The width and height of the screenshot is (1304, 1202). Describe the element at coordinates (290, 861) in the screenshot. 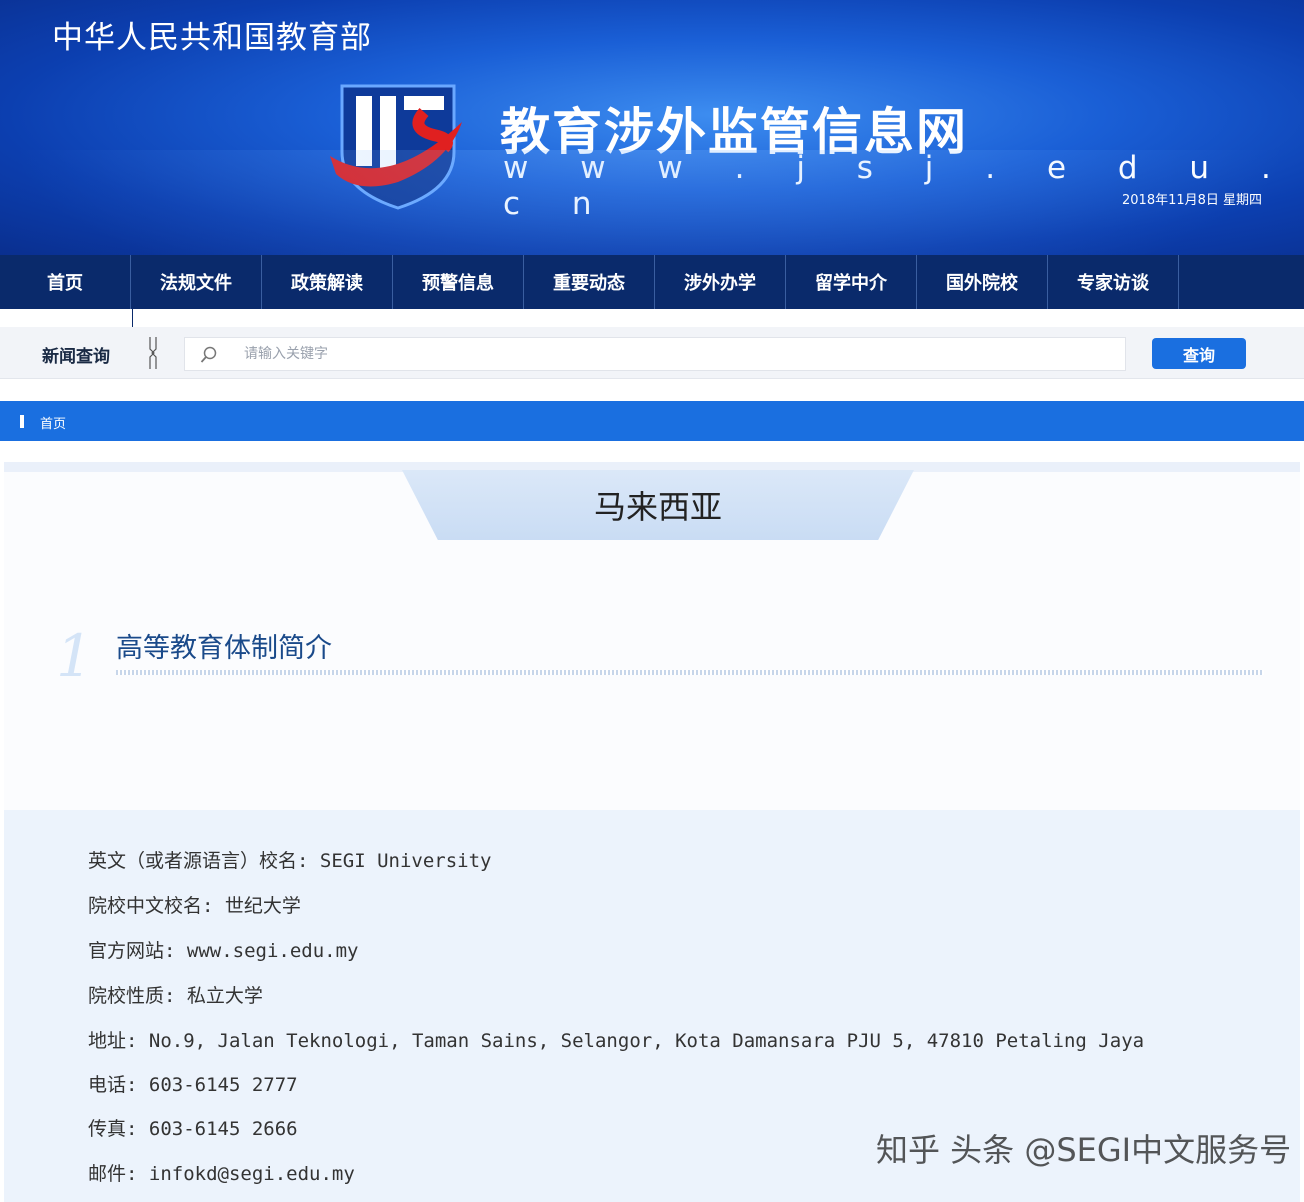

I see `info-english-name: 英文（或者源语言）校名: SEGI University` at that location.